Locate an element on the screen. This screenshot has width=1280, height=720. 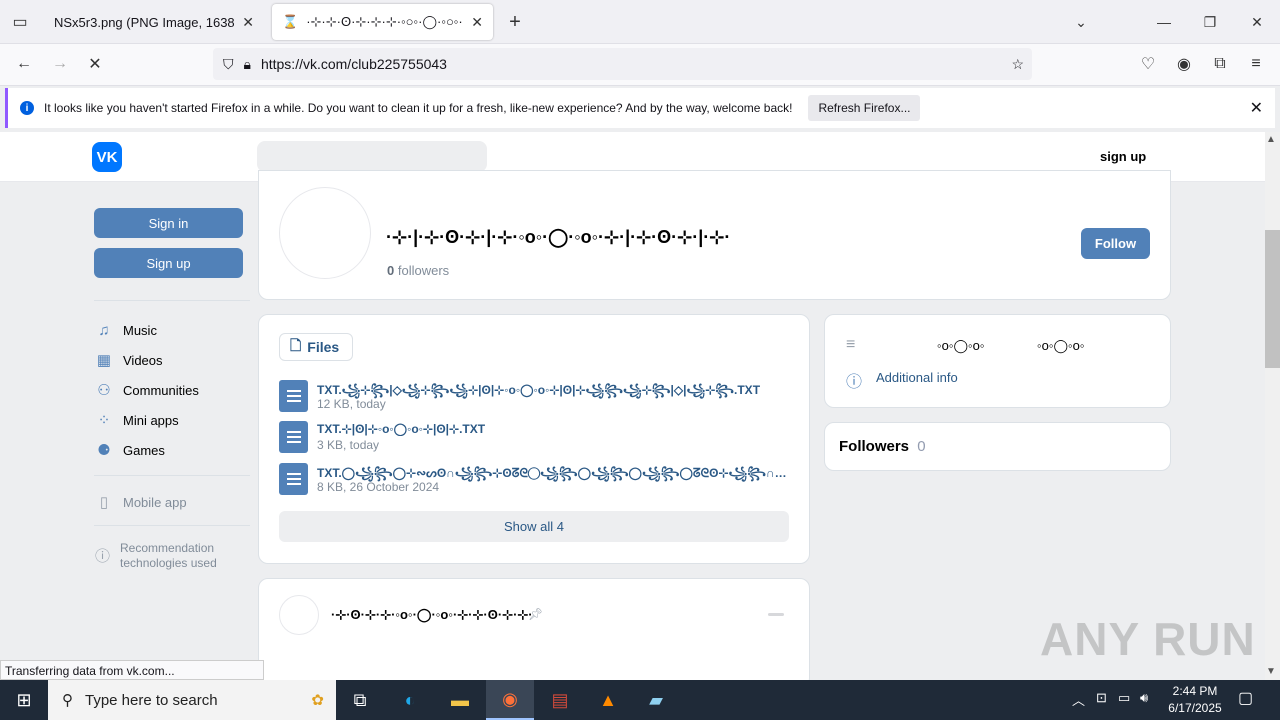
restore-icon: ❐ is located at coordinates (1210, 22).